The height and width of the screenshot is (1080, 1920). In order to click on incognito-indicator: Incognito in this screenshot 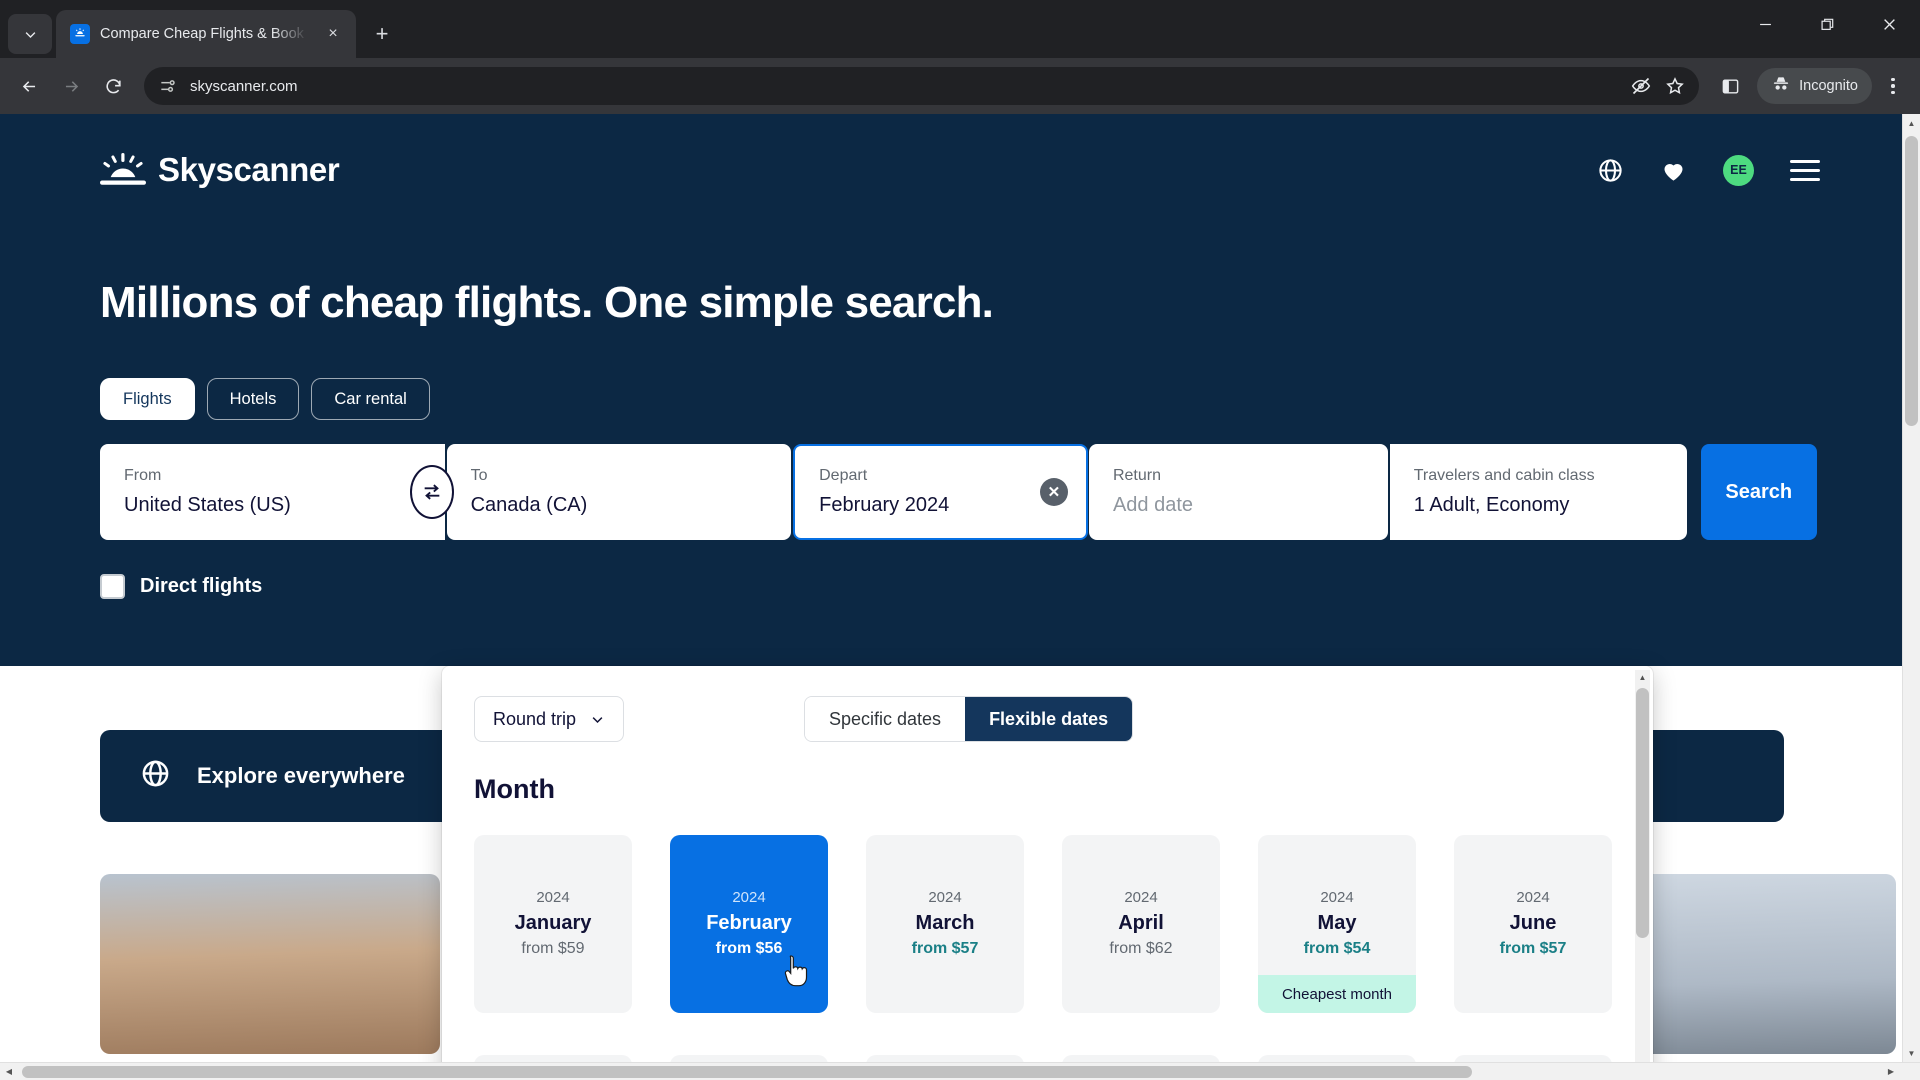, I will do `click(1814, 86)`.